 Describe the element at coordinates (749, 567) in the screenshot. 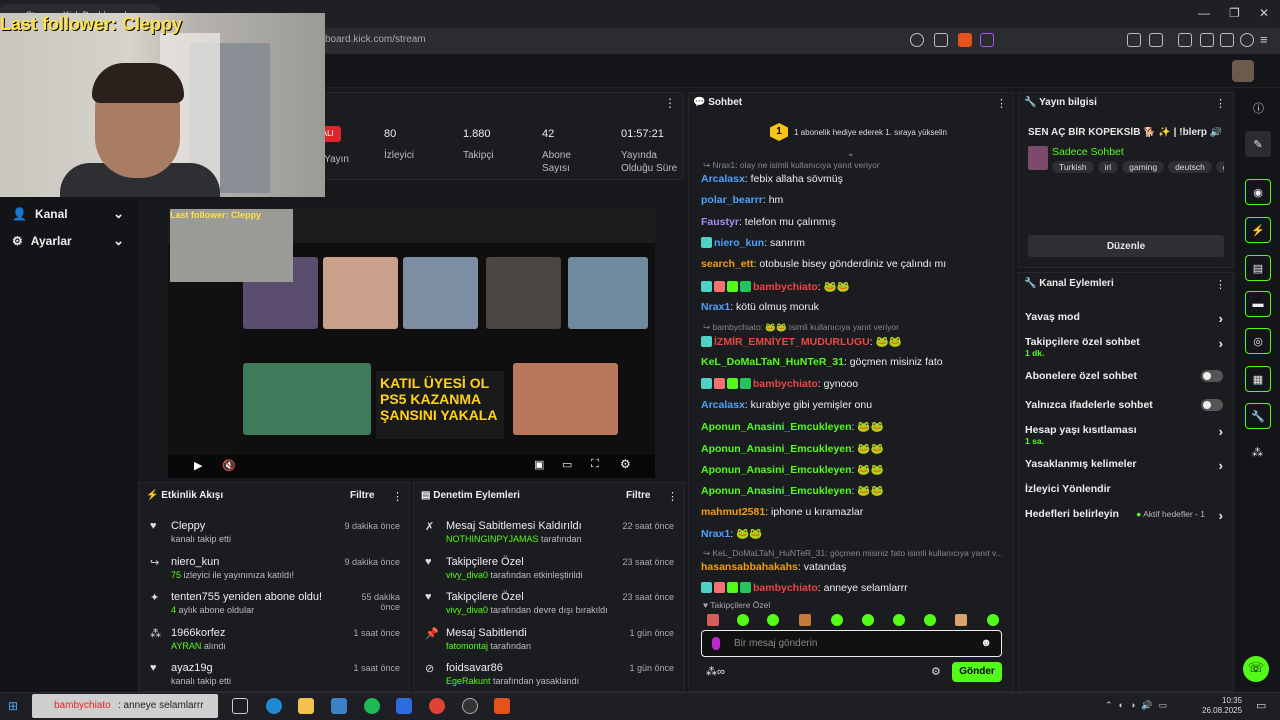

I see `chat-username: hasansabbahakahs` at that location.